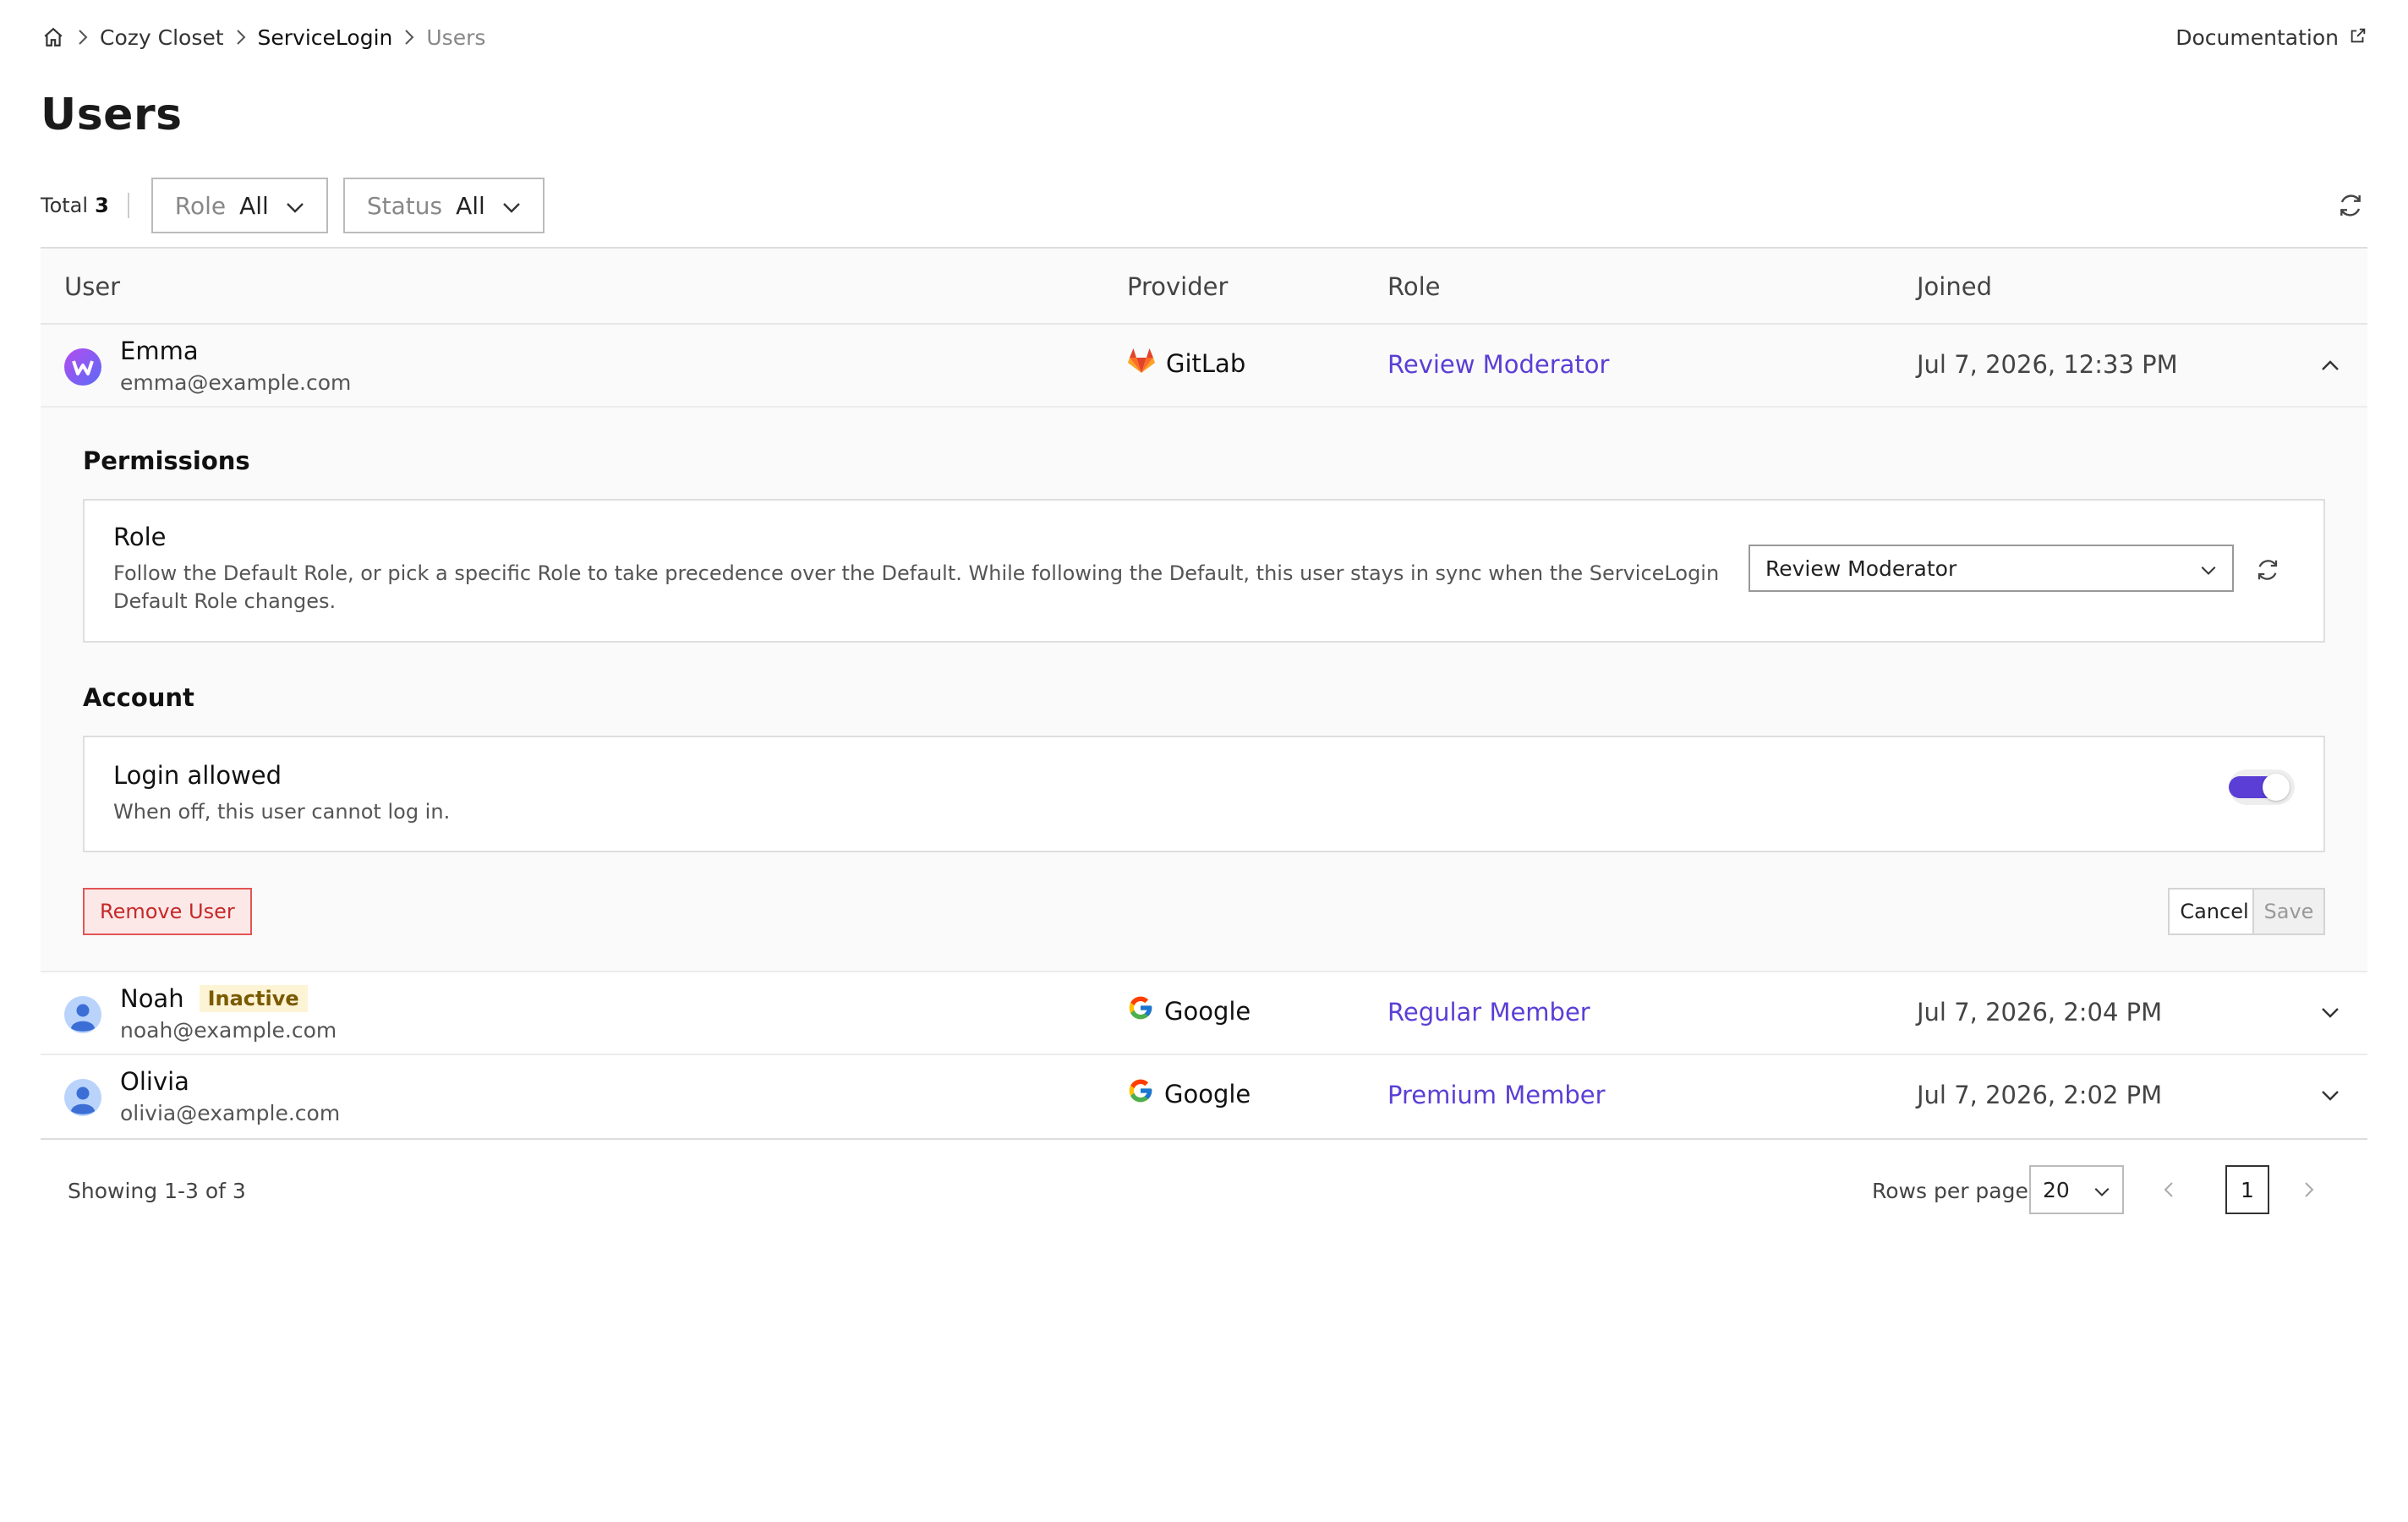 The height and width of the screenshot is (1522, 2408). What do you see at coordinates (65, 205) in the screenshot?
I see `total-label: Total` at bounding box center [65, 205].